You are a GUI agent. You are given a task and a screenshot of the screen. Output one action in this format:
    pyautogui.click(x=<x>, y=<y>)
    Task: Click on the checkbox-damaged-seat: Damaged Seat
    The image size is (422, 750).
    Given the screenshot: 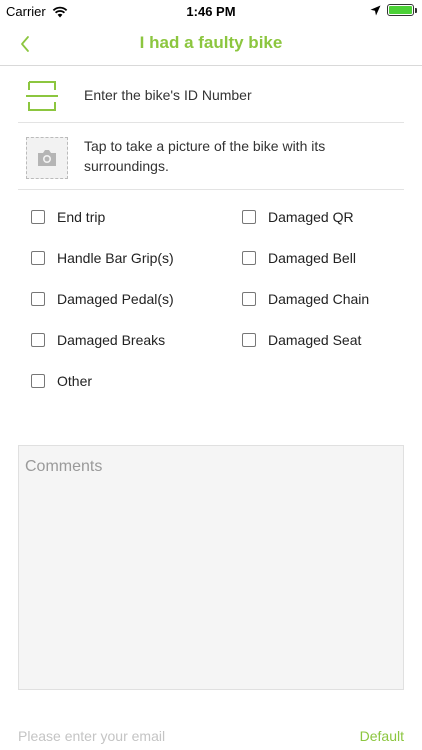 What is the action you would take?
    pyautogui.click(x=301, y=340)
    